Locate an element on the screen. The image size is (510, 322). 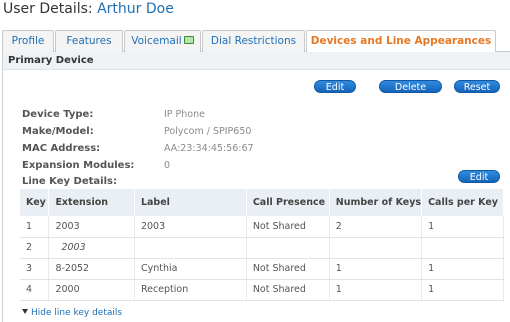
voicemail-status-icon is located at coordinates (188, 40).